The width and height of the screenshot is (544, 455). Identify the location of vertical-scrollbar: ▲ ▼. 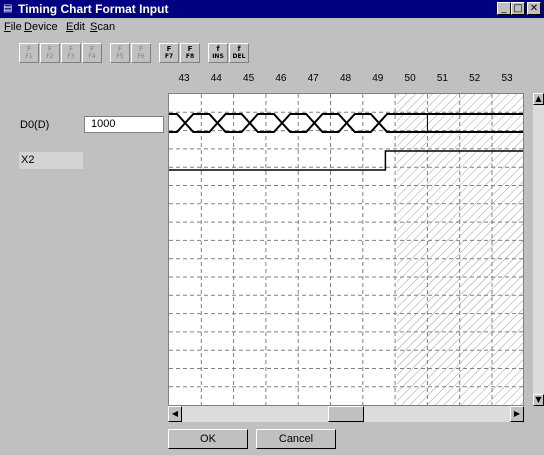
(538, 249).